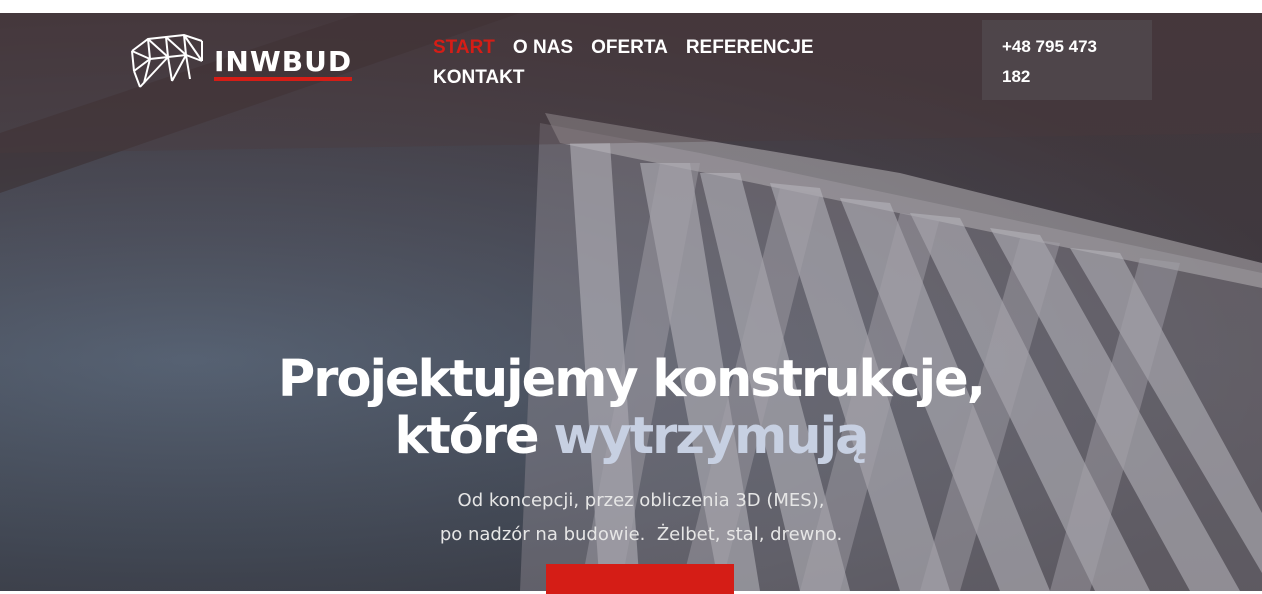 This screenshot has height=594, width=1262. I want to click on phone-line-2: 182, so click(1016, 76).